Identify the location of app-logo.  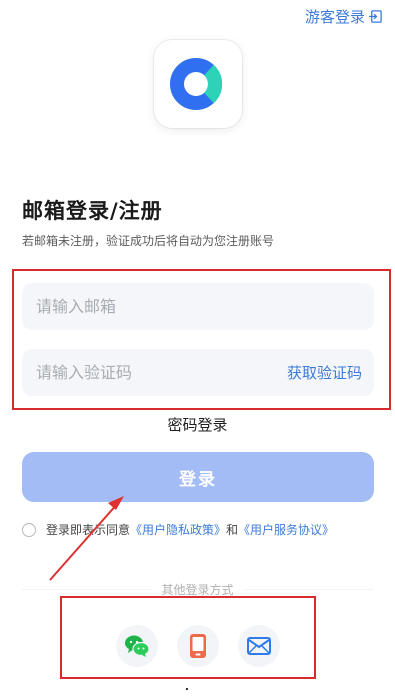
(198, 84).